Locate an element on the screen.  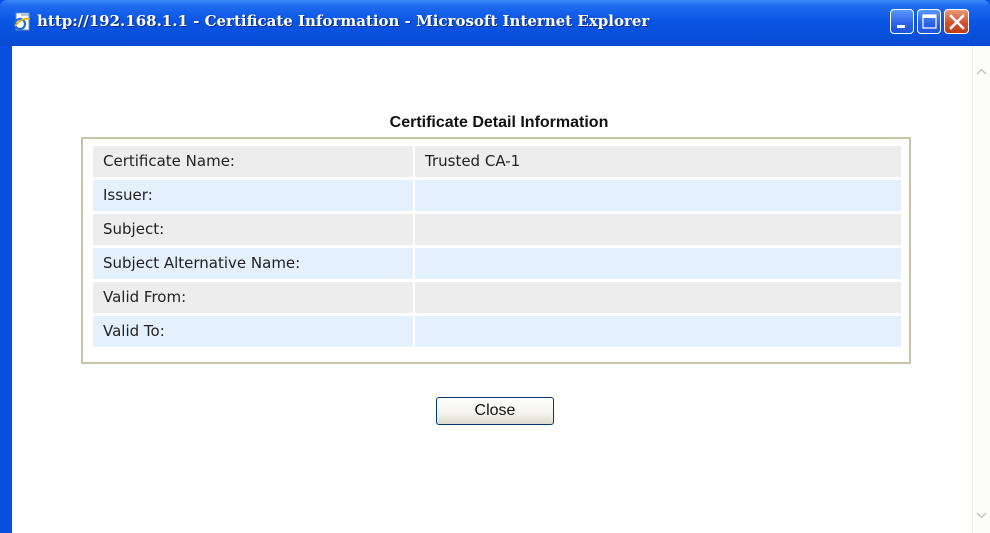
table-row: Valid To: is located at coordinates (497, 331).